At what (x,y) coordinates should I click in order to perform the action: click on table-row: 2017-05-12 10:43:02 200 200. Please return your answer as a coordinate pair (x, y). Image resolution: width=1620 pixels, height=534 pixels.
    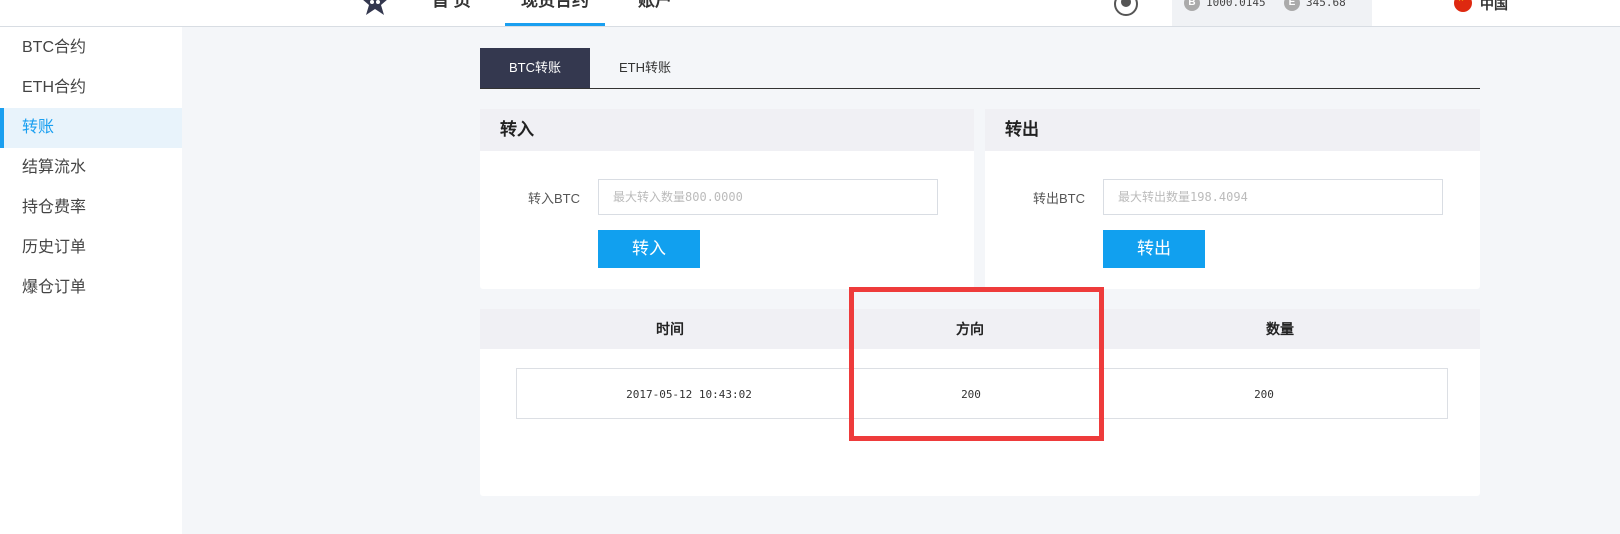
    Looking at the image, I should click on (982, 393).